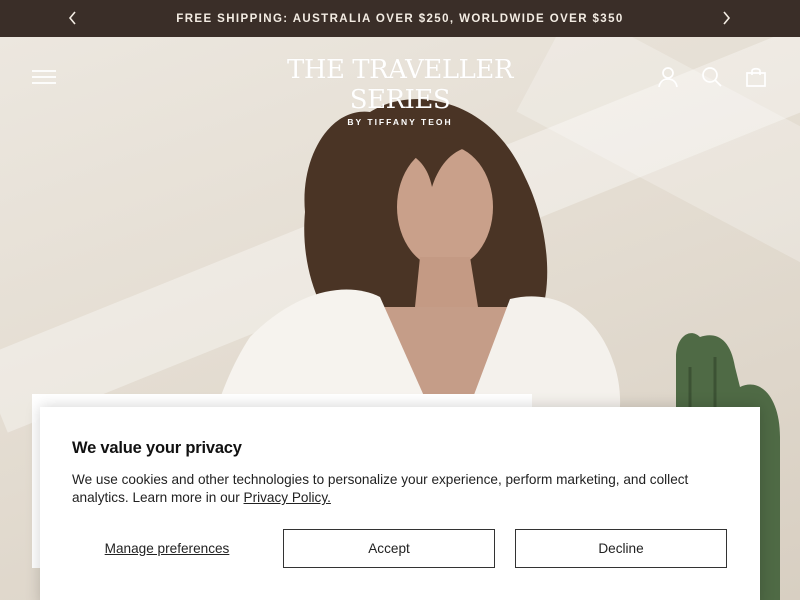 The height and width of the screenshot is (600, 800). I want to click on decline-button: Decline, so click(621, 548).